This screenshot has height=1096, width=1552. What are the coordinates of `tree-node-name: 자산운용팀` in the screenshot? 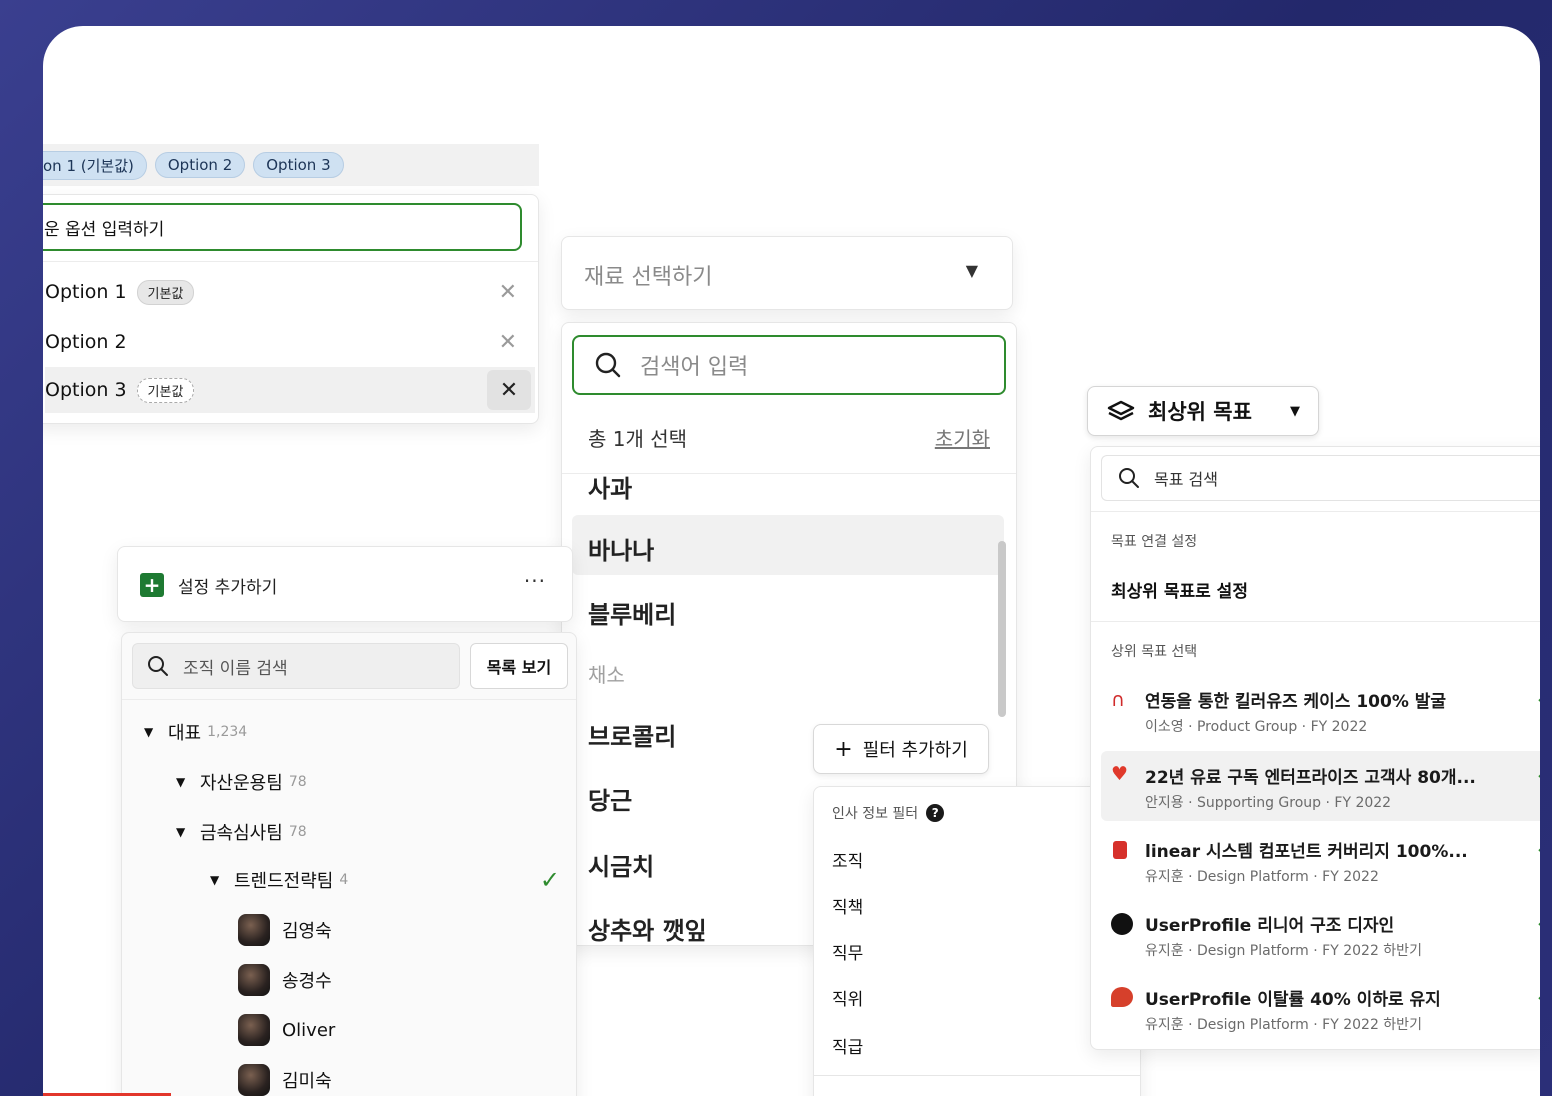 It's located at (241, 783).